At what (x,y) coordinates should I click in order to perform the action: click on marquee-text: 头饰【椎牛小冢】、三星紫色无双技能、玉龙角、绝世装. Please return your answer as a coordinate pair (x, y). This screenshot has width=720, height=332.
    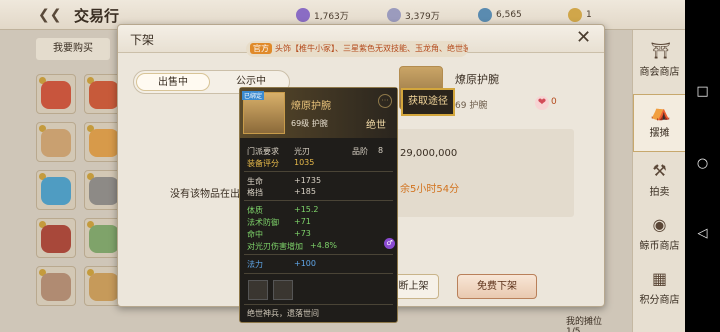
    Looking at the image, I should click on (371, 48).